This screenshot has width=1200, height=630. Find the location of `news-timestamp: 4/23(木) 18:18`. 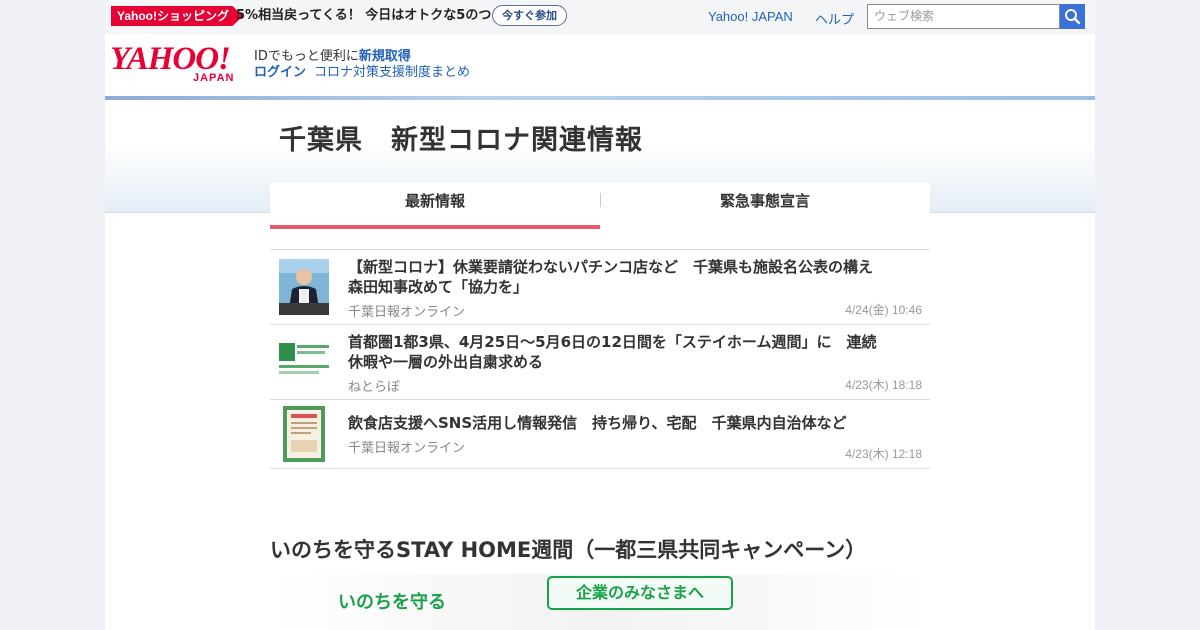

news-timestamp: 4/23(木) 18:18 is located at coordinates (883, 385).